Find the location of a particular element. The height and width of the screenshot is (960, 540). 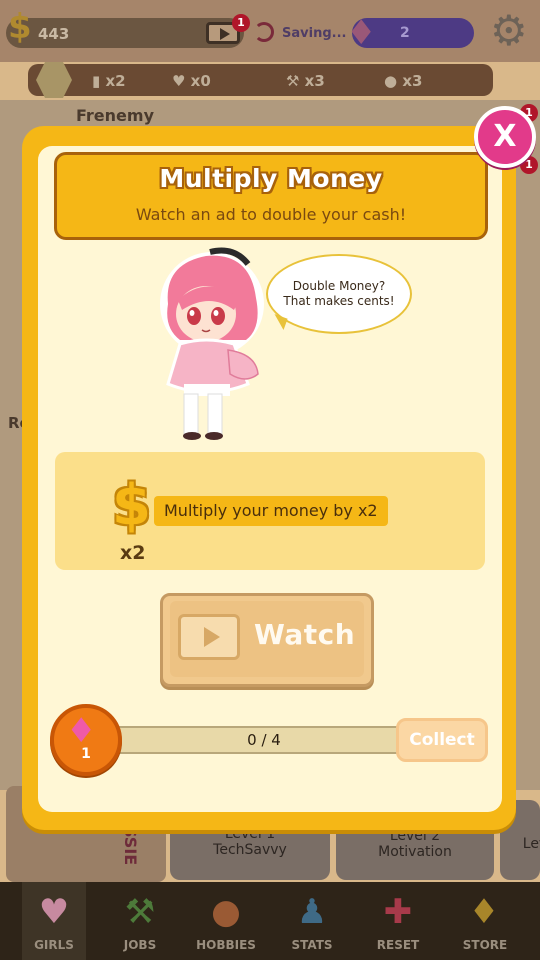

skill-card-2-text: Level 2 Motivation is located at coordinates (415, 844).